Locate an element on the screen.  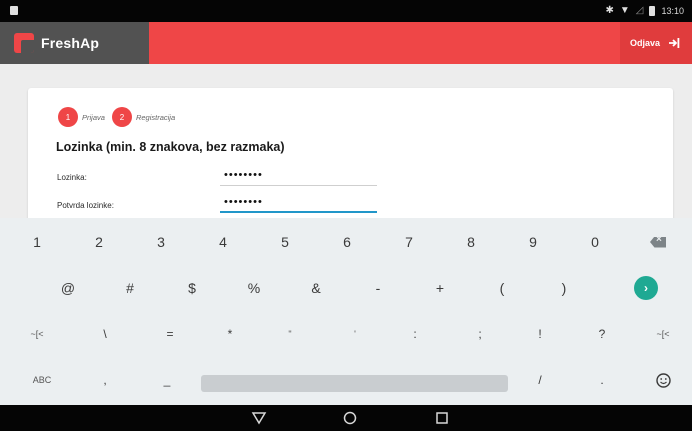
key-hash: # is located at coordinates (130, 288).